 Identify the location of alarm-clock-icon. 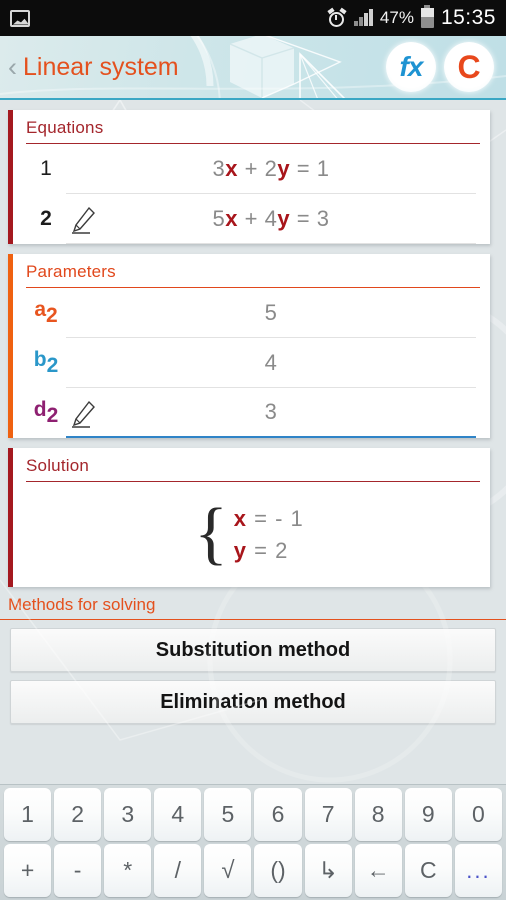
(337, 17).